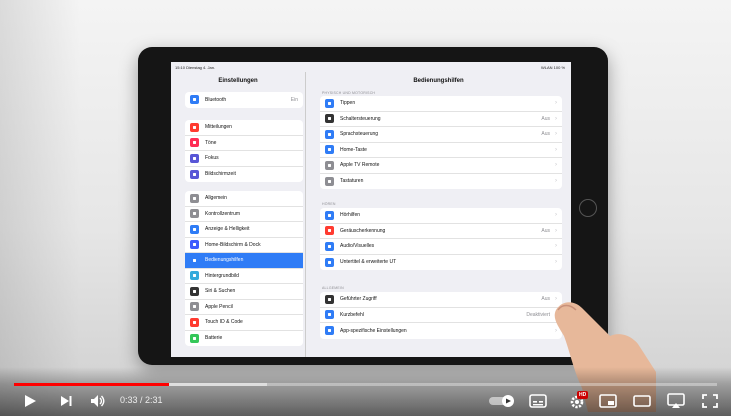  Describe the element at coordinates (357, 246) in the screenshot. I see `row-label: Audio/Visuelles` at that location.